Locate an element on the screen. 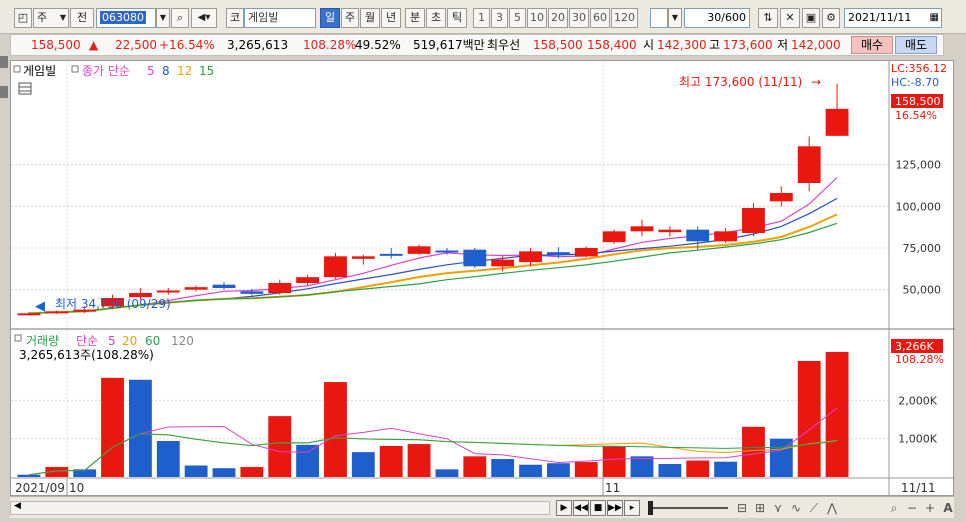 The width and height of the screenshot is (966, 522). legend-ma5: 5 is located at coordinates (151, 71).